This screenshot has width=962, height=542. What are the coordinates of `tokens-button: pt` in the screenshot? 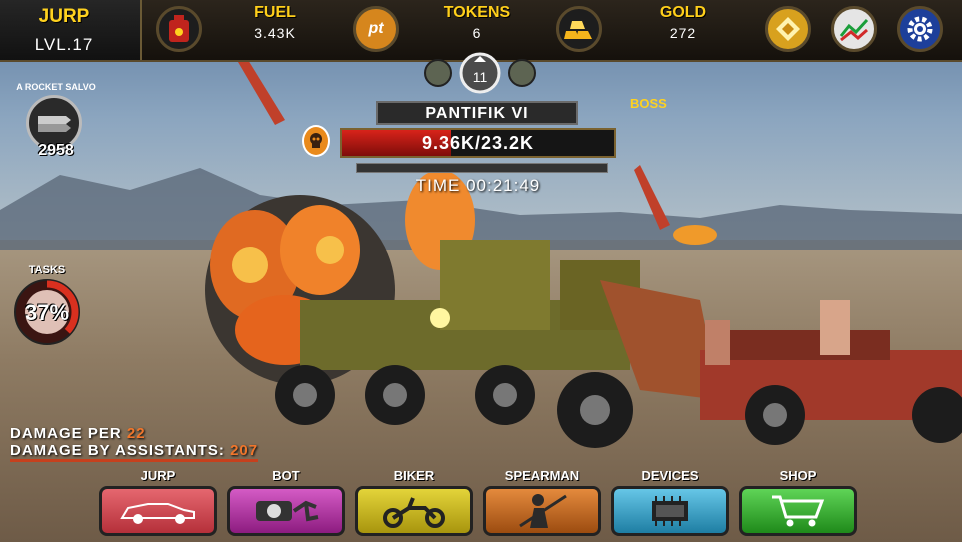 It's located at (376, 29).